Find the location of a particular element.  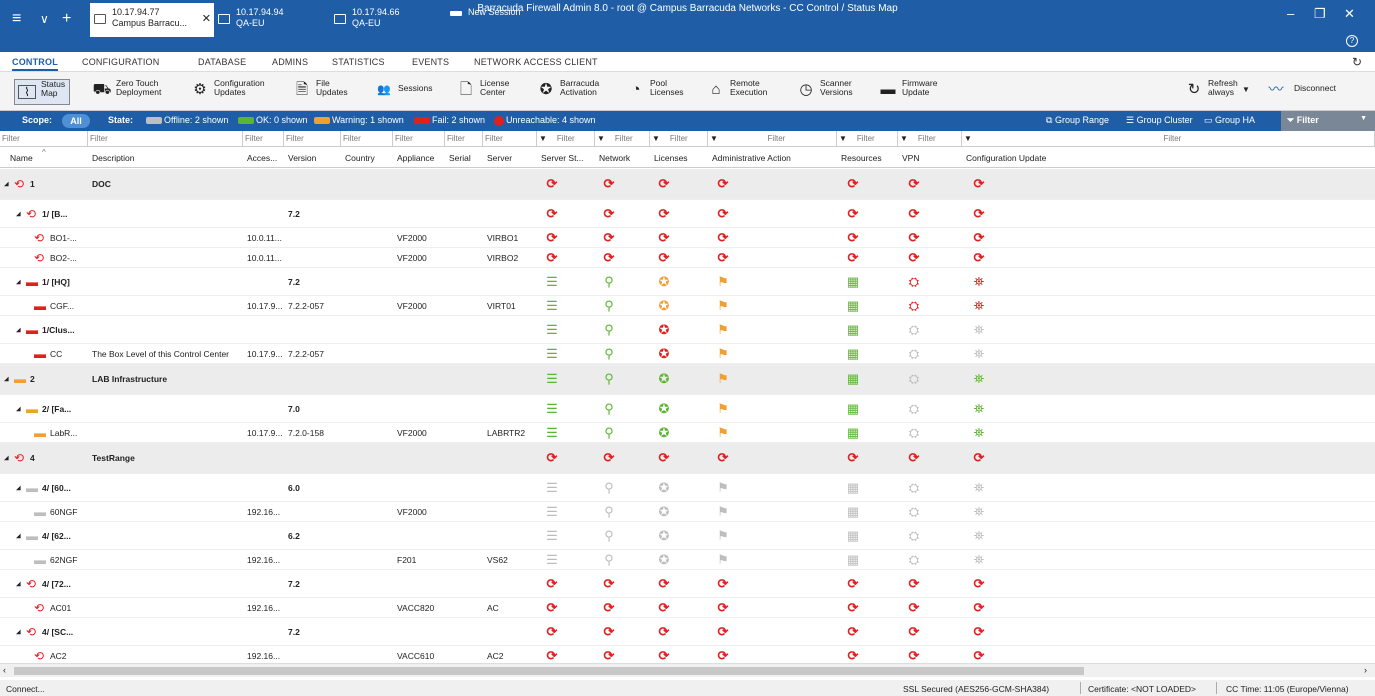

status-map-button: ⌇ Status Map is located at coordinates (42, 92).